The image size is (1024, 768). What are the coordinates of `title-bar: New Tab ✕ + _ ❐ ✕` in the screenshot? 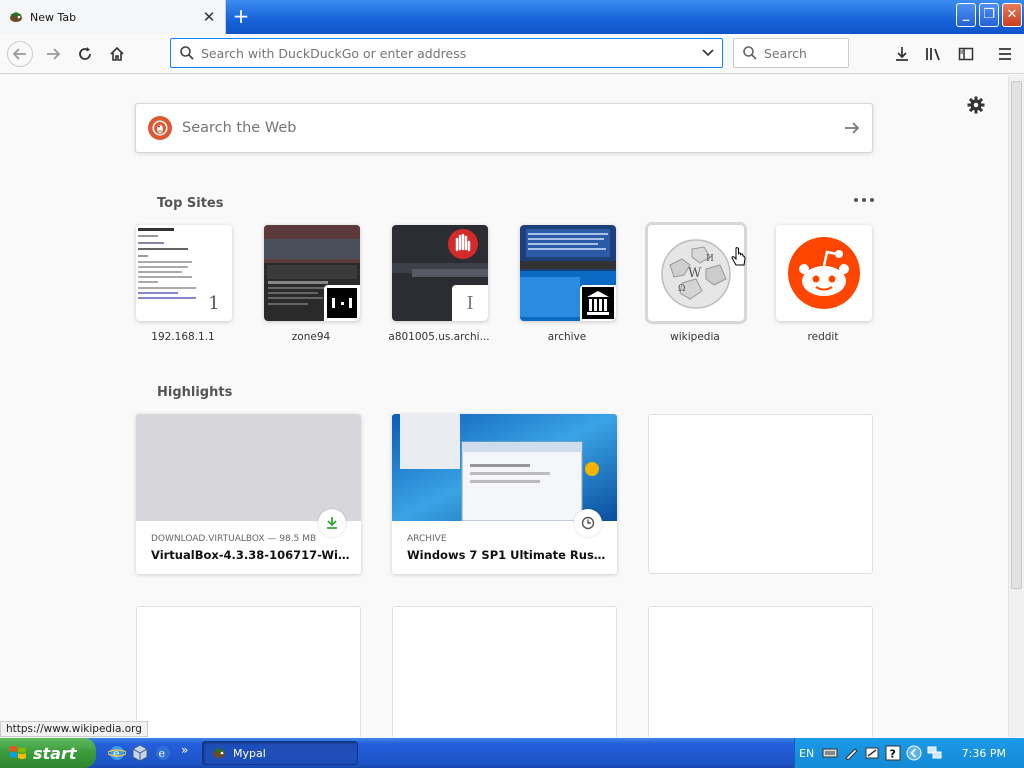 It's located at (512, 17).